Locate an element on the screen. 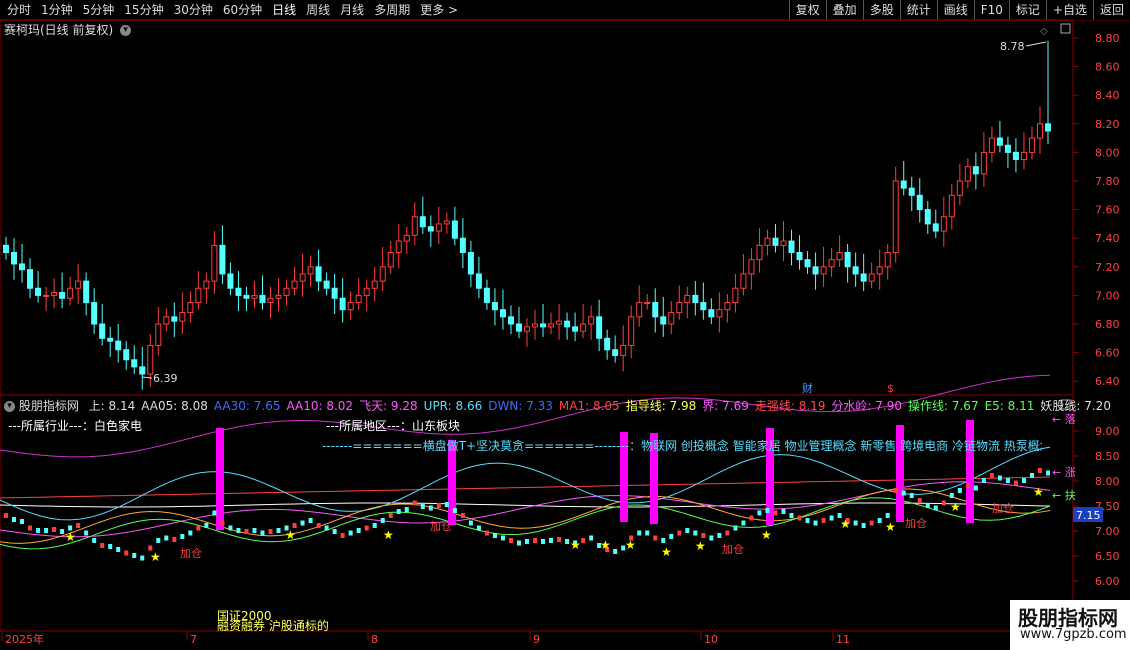 Image resolution: width=1130 pixels, height=650 pixels. price-tick-label: 6.80 is located at coordinates (1107, 324).